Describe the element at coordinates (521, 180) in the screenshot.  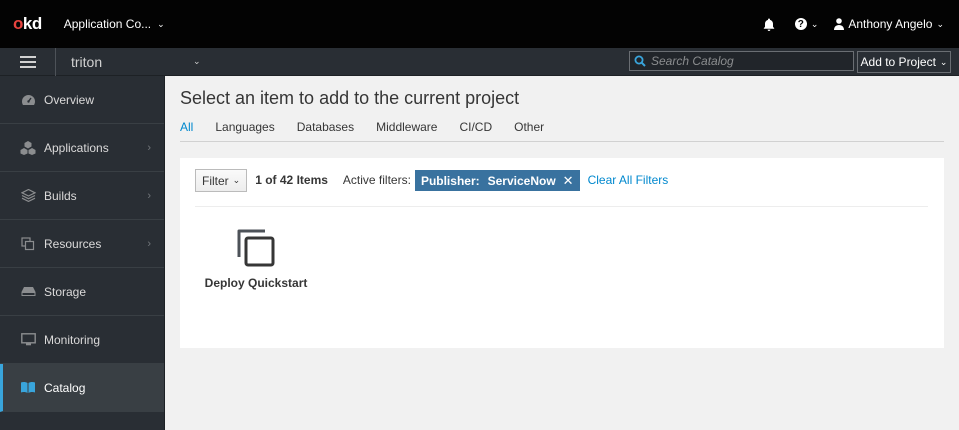
I see `filter-chip-value: ServiceNow` at that location.